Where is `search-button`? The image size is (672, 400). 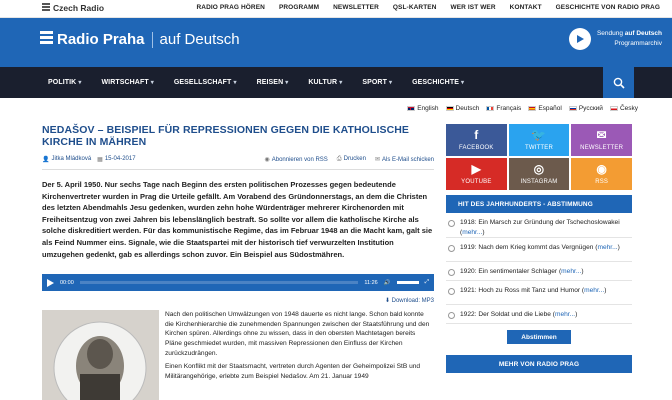 search-button is located at coordinates (618, 82).